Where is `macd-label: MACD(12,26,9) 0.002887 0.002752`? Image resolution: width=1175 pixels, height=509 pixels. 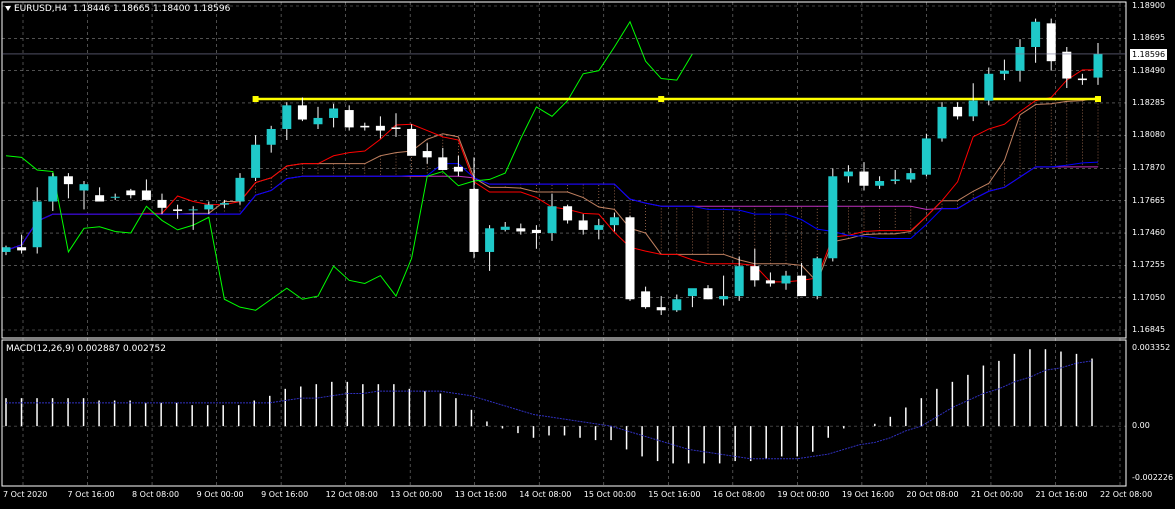
macd-label: MACD(12,26,9) 0.002887 0.002752 is located at coordinates (86, 349).